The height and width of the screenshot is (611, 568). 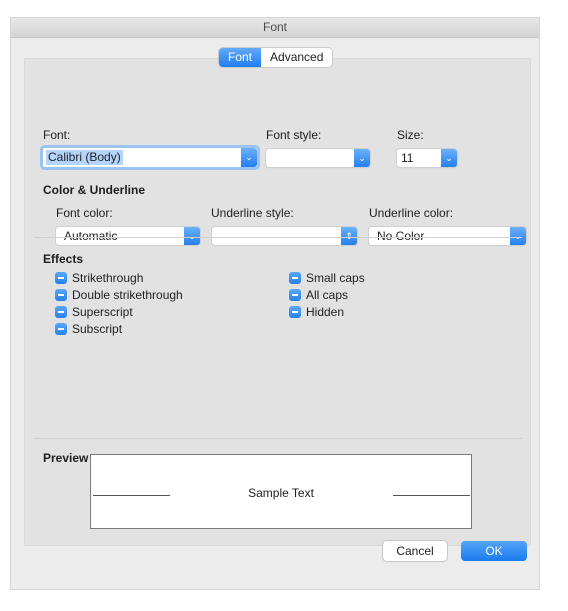 I want to click on hidden-checkbox: Hidden, so click(x=316, y=312).